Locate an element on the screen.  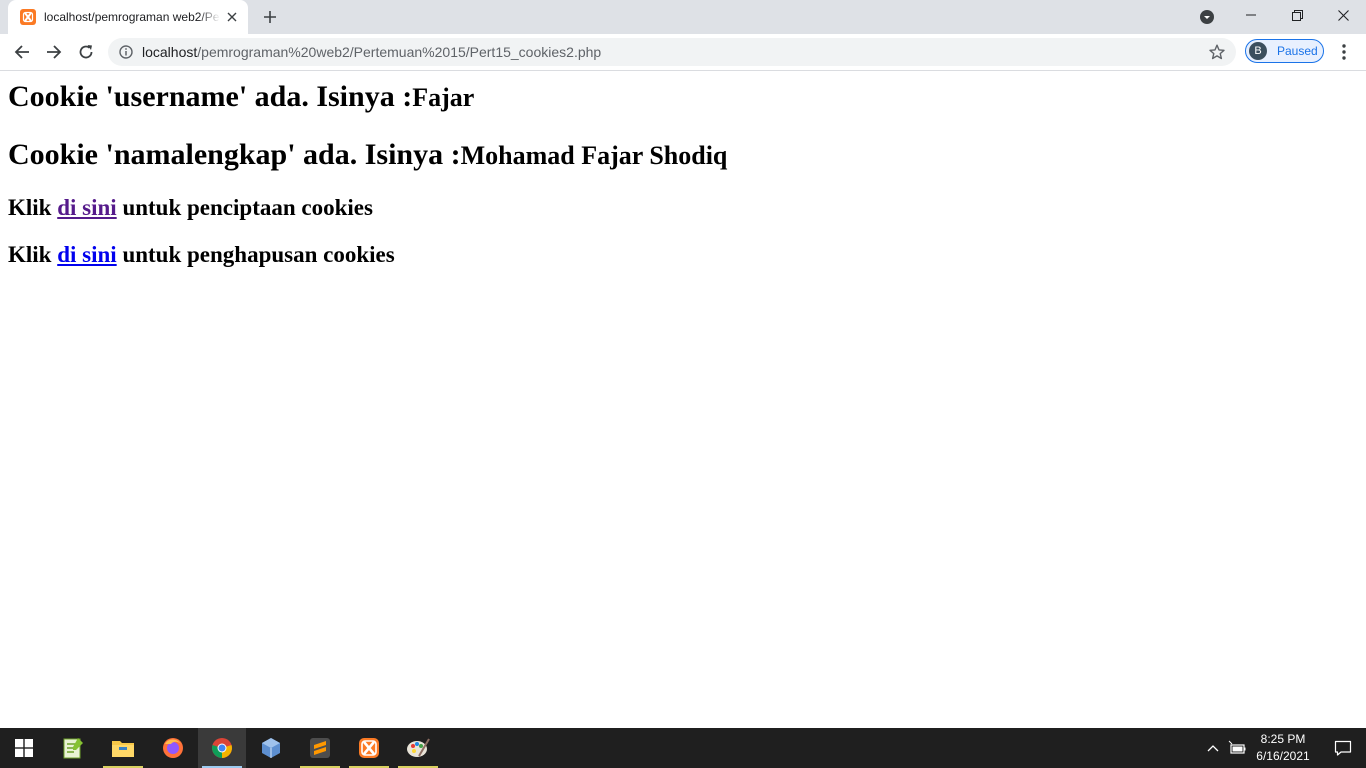
windows-start-icon is located at coordinates (24, 748).